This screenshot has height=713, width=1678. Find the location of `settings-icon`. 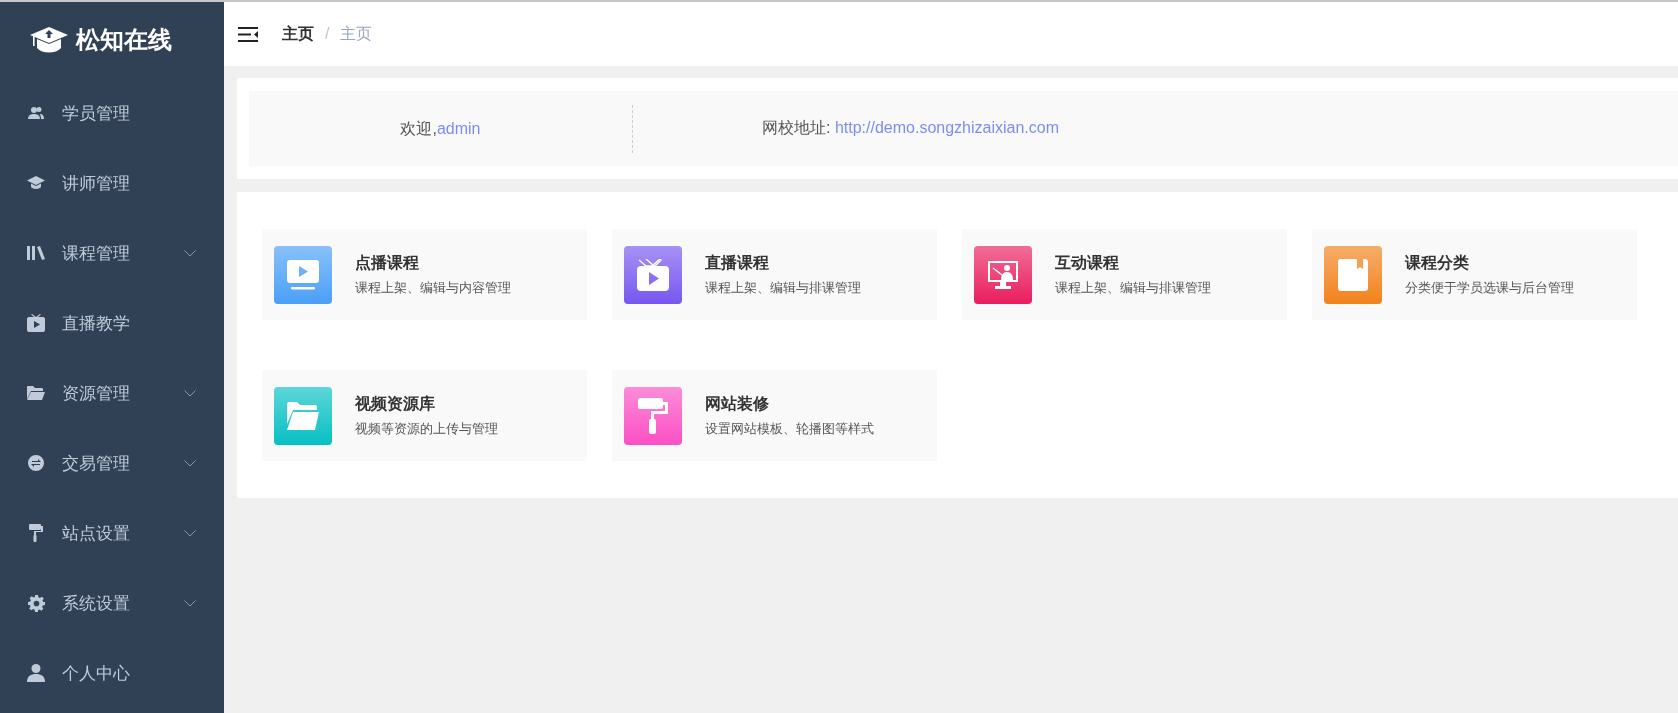

settings-icon is located at coordinates (36, 603).